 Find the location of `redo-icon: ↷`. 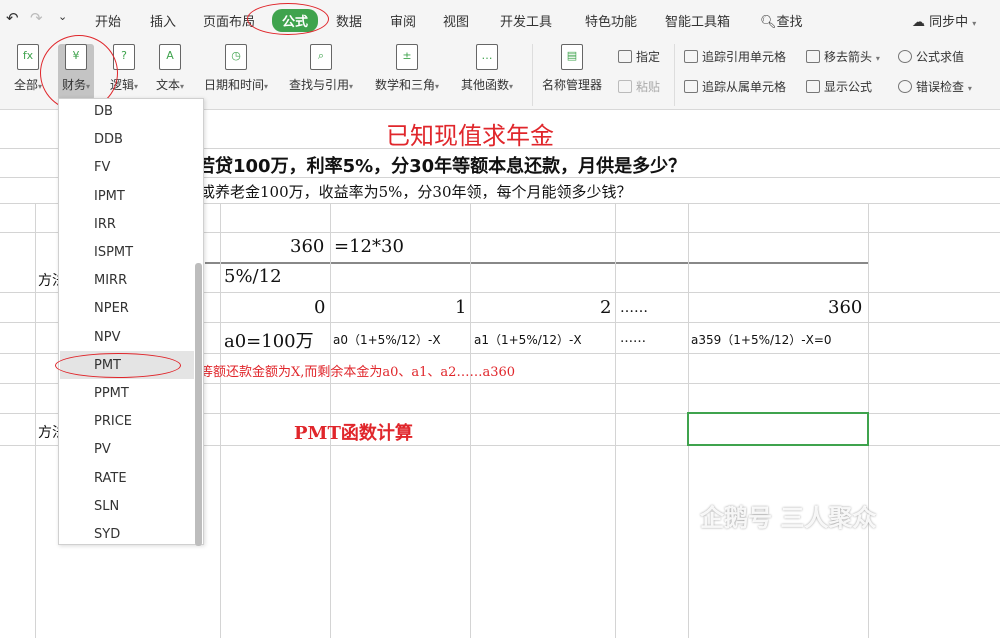

redo-icon: ↷ is located at coordinates (36, 18).